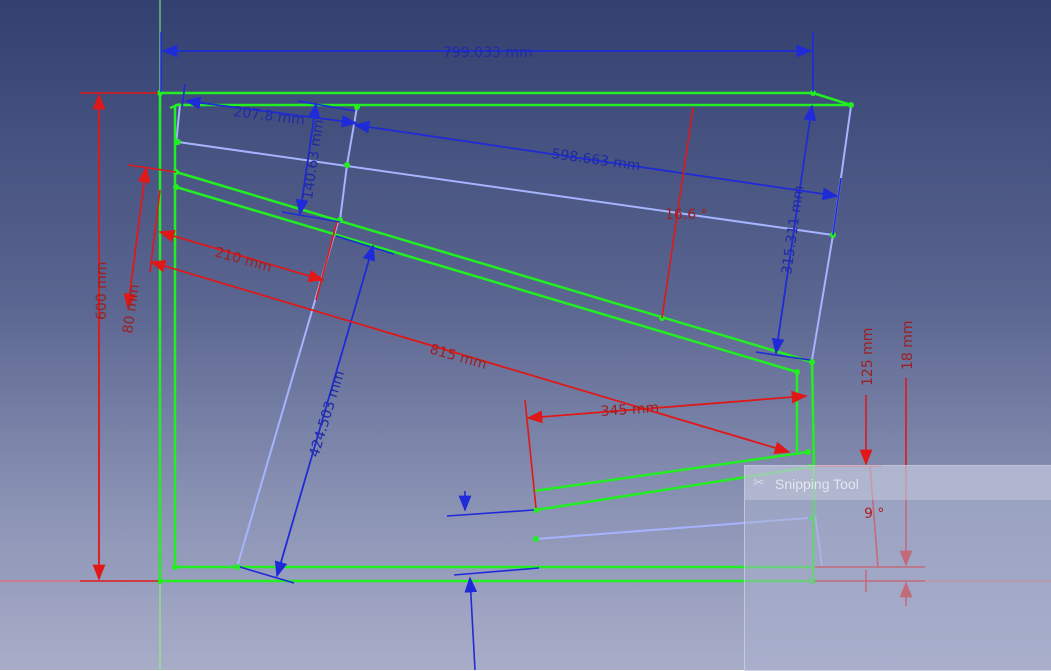  I want to click on dim-width-top: 799.033 mm, so click(488, 53).